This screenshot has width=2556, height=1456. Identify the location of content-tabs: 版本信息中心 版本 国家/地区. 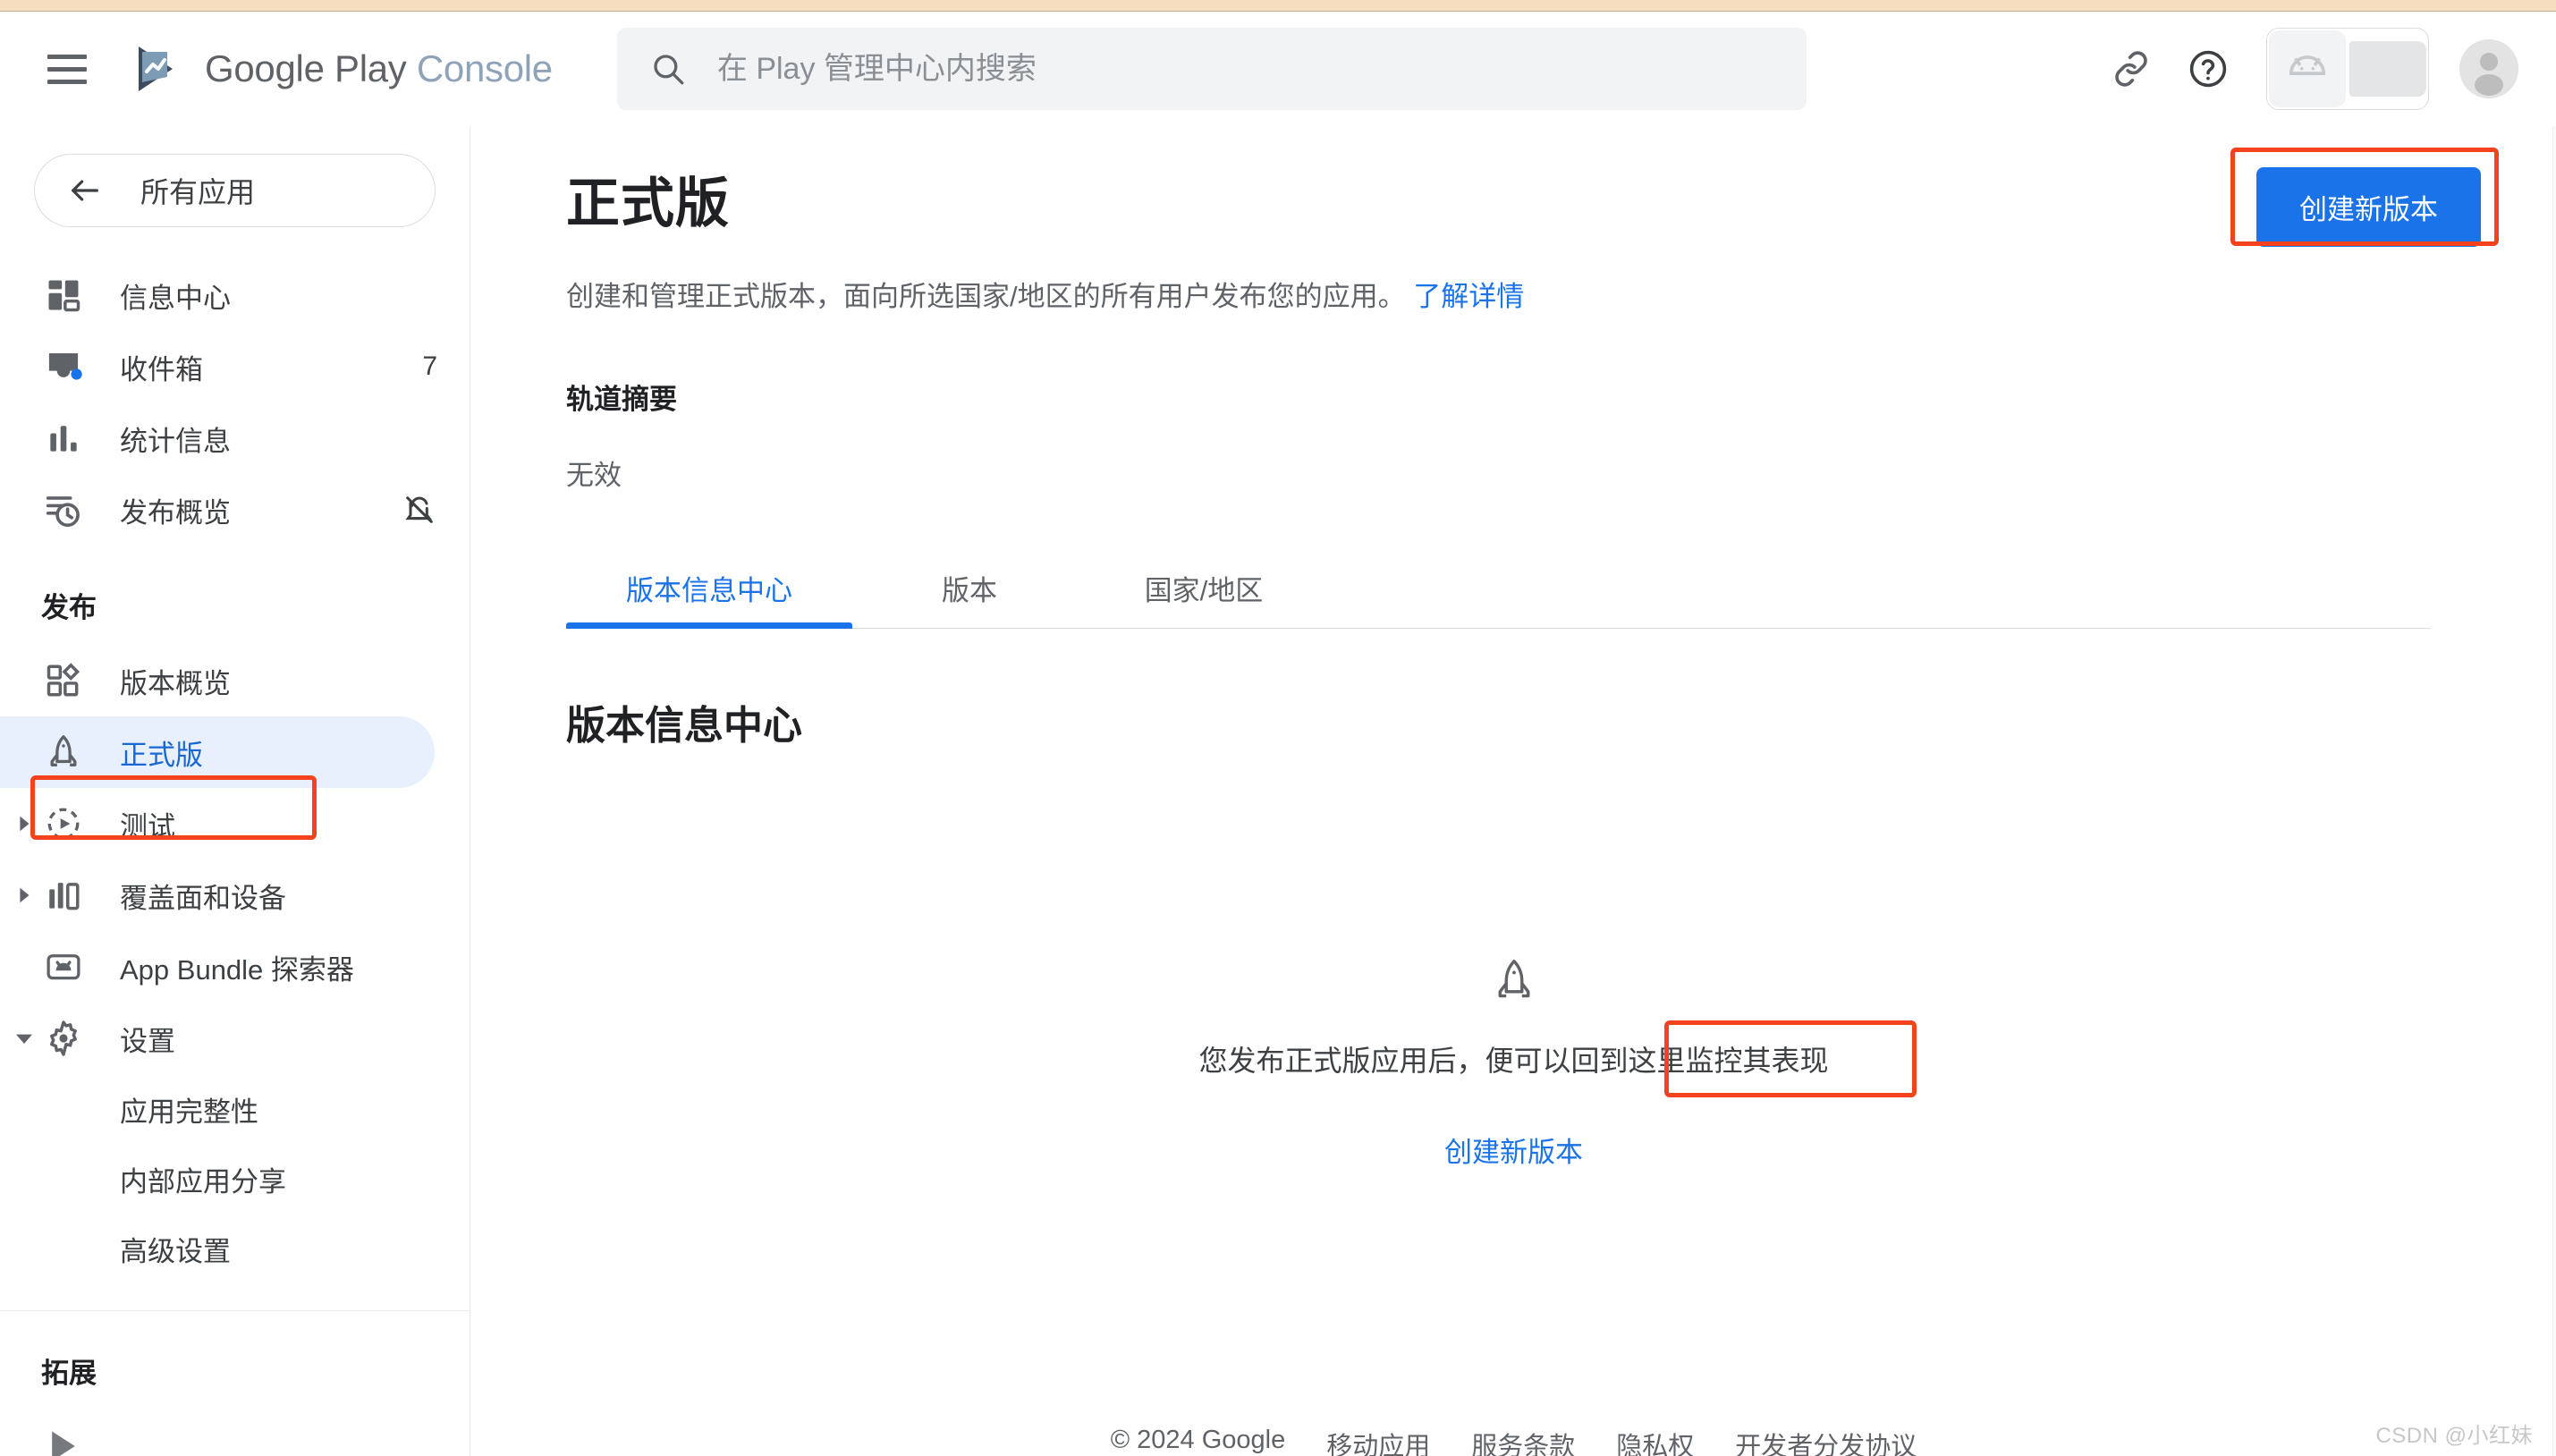
(1498, 590).